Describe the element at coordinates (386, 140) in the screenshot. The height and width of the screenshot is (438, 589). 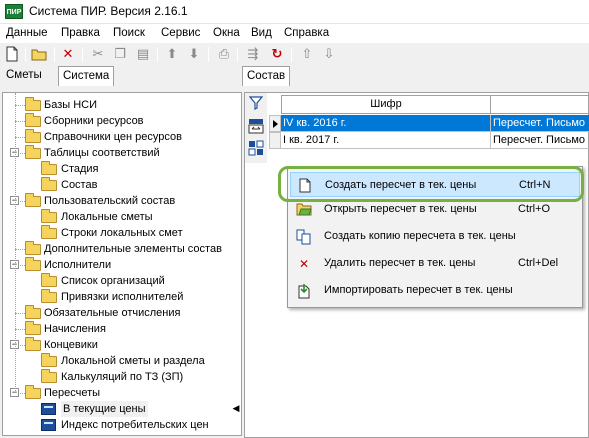
I see `cell-code: I кв. 2017 г.` at that location.